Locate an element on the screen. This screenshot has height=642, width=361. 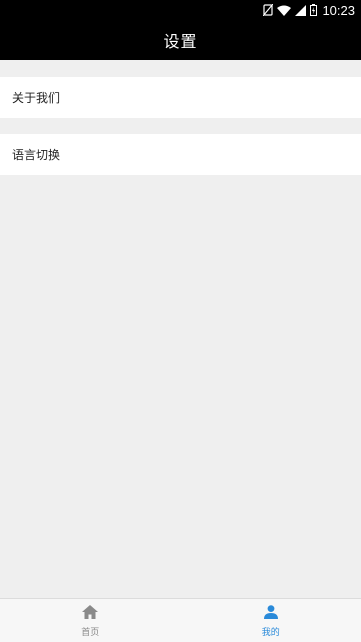
language-switch-label: 语言切换 is located at coordinates (36, 155).